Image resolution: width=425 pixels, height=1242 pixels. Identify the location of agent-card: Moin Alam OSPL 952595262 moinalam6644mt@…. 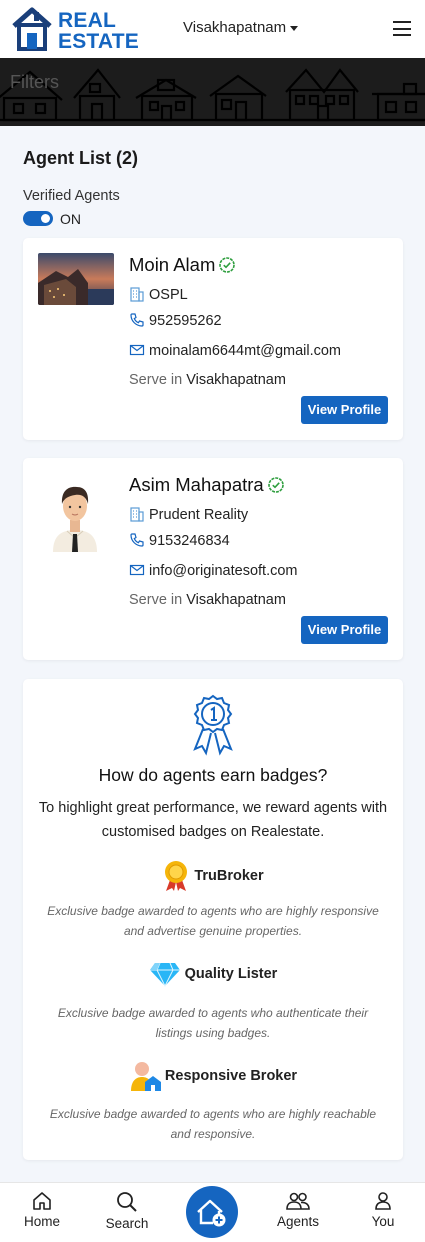
(213, 339).